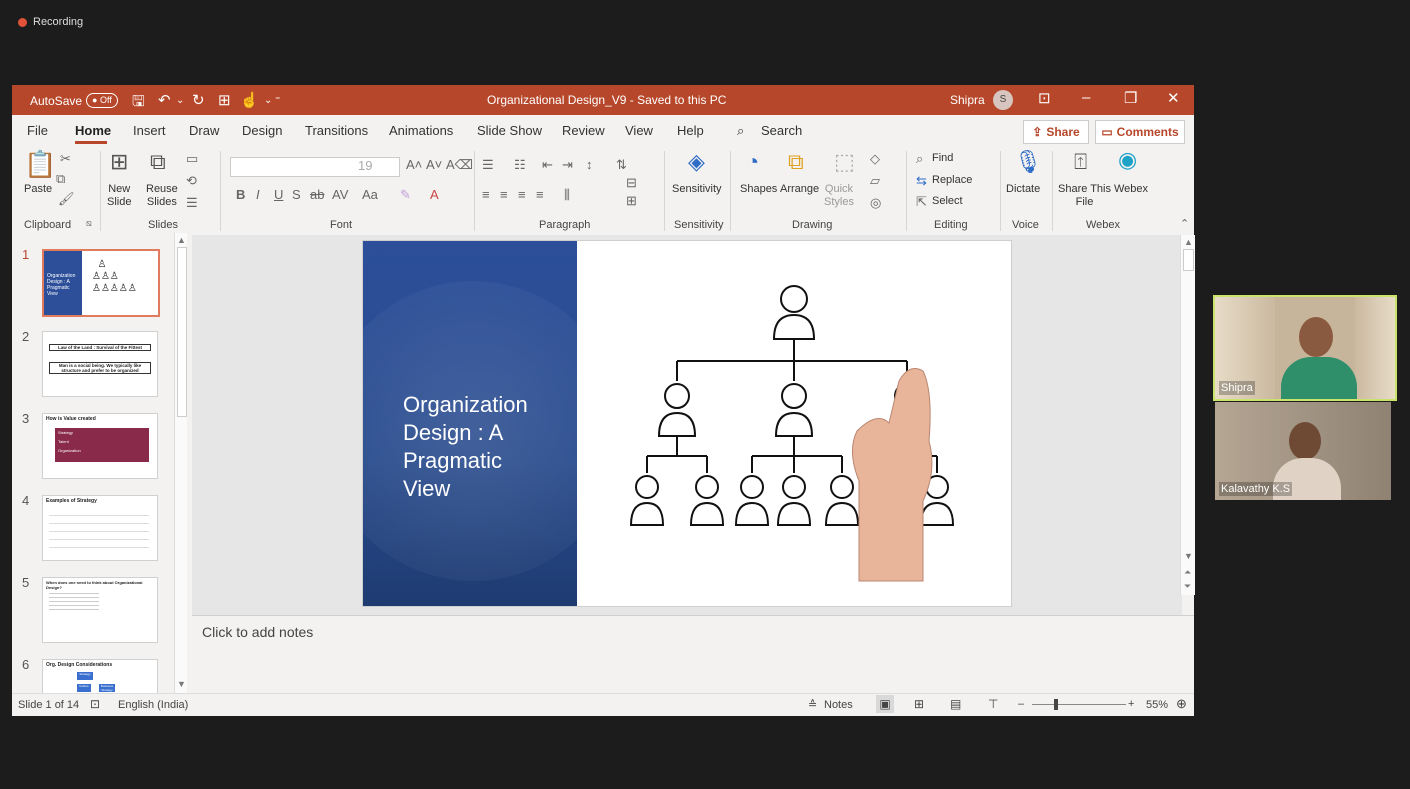 This screenshot has height=789, width=1410. I want to click on fit-to-window-icon: ⊕, so click(1181, 704).